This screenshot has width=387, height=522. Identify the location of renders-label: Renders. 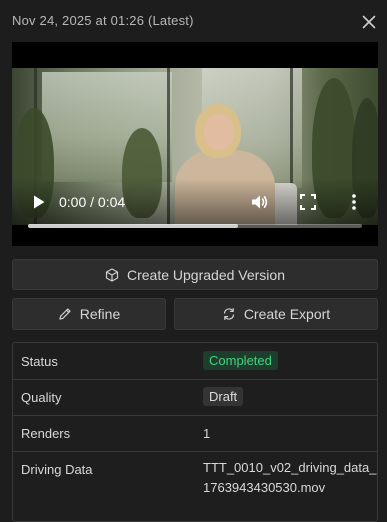
(46, 433).